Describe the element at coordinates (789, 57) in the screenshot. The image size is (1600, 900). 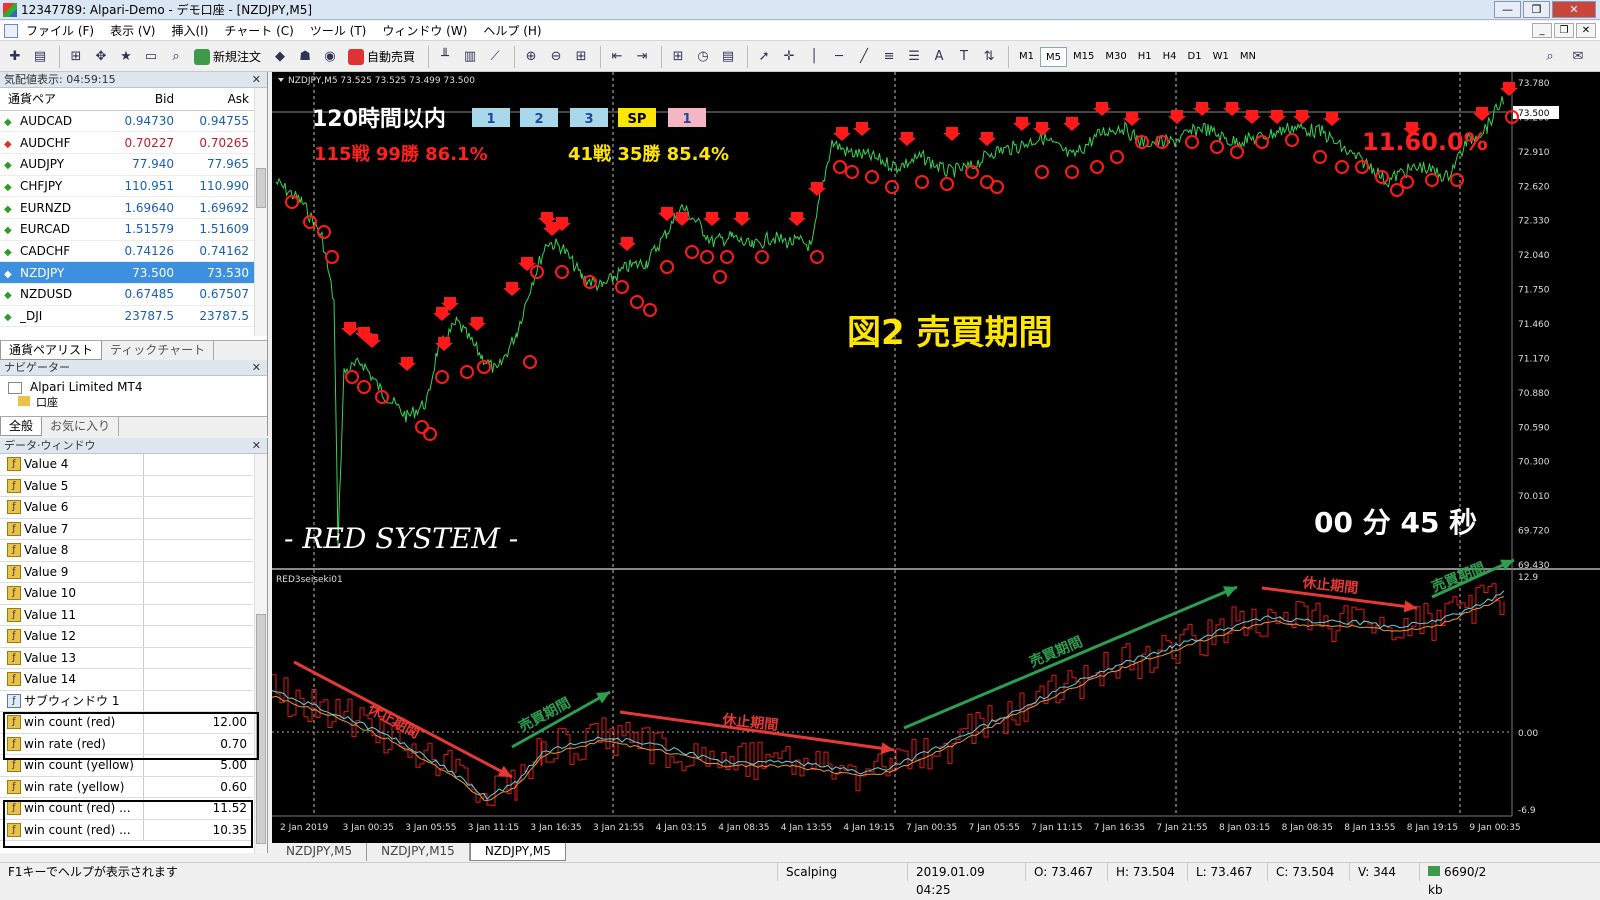
I see `crosshair-icon: ✛` at that location.